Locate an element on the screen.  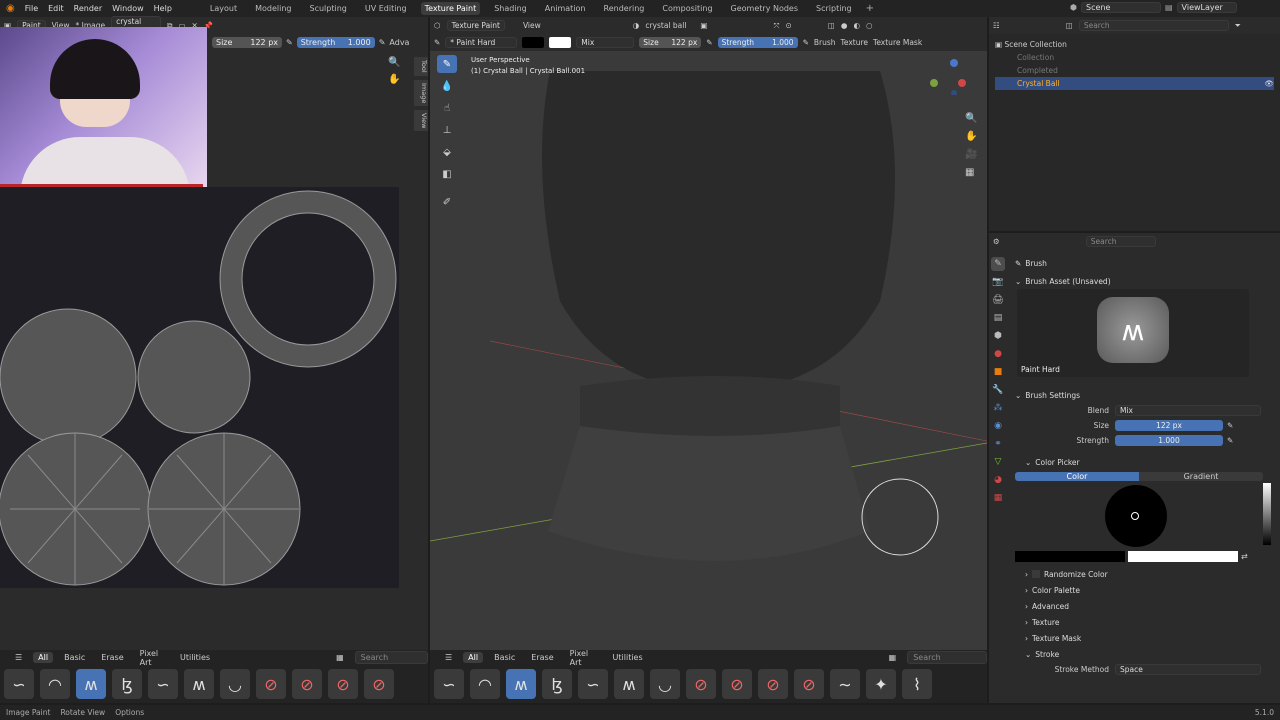
smear-tool-icon: ☝ is located at coordinates (447, 108).